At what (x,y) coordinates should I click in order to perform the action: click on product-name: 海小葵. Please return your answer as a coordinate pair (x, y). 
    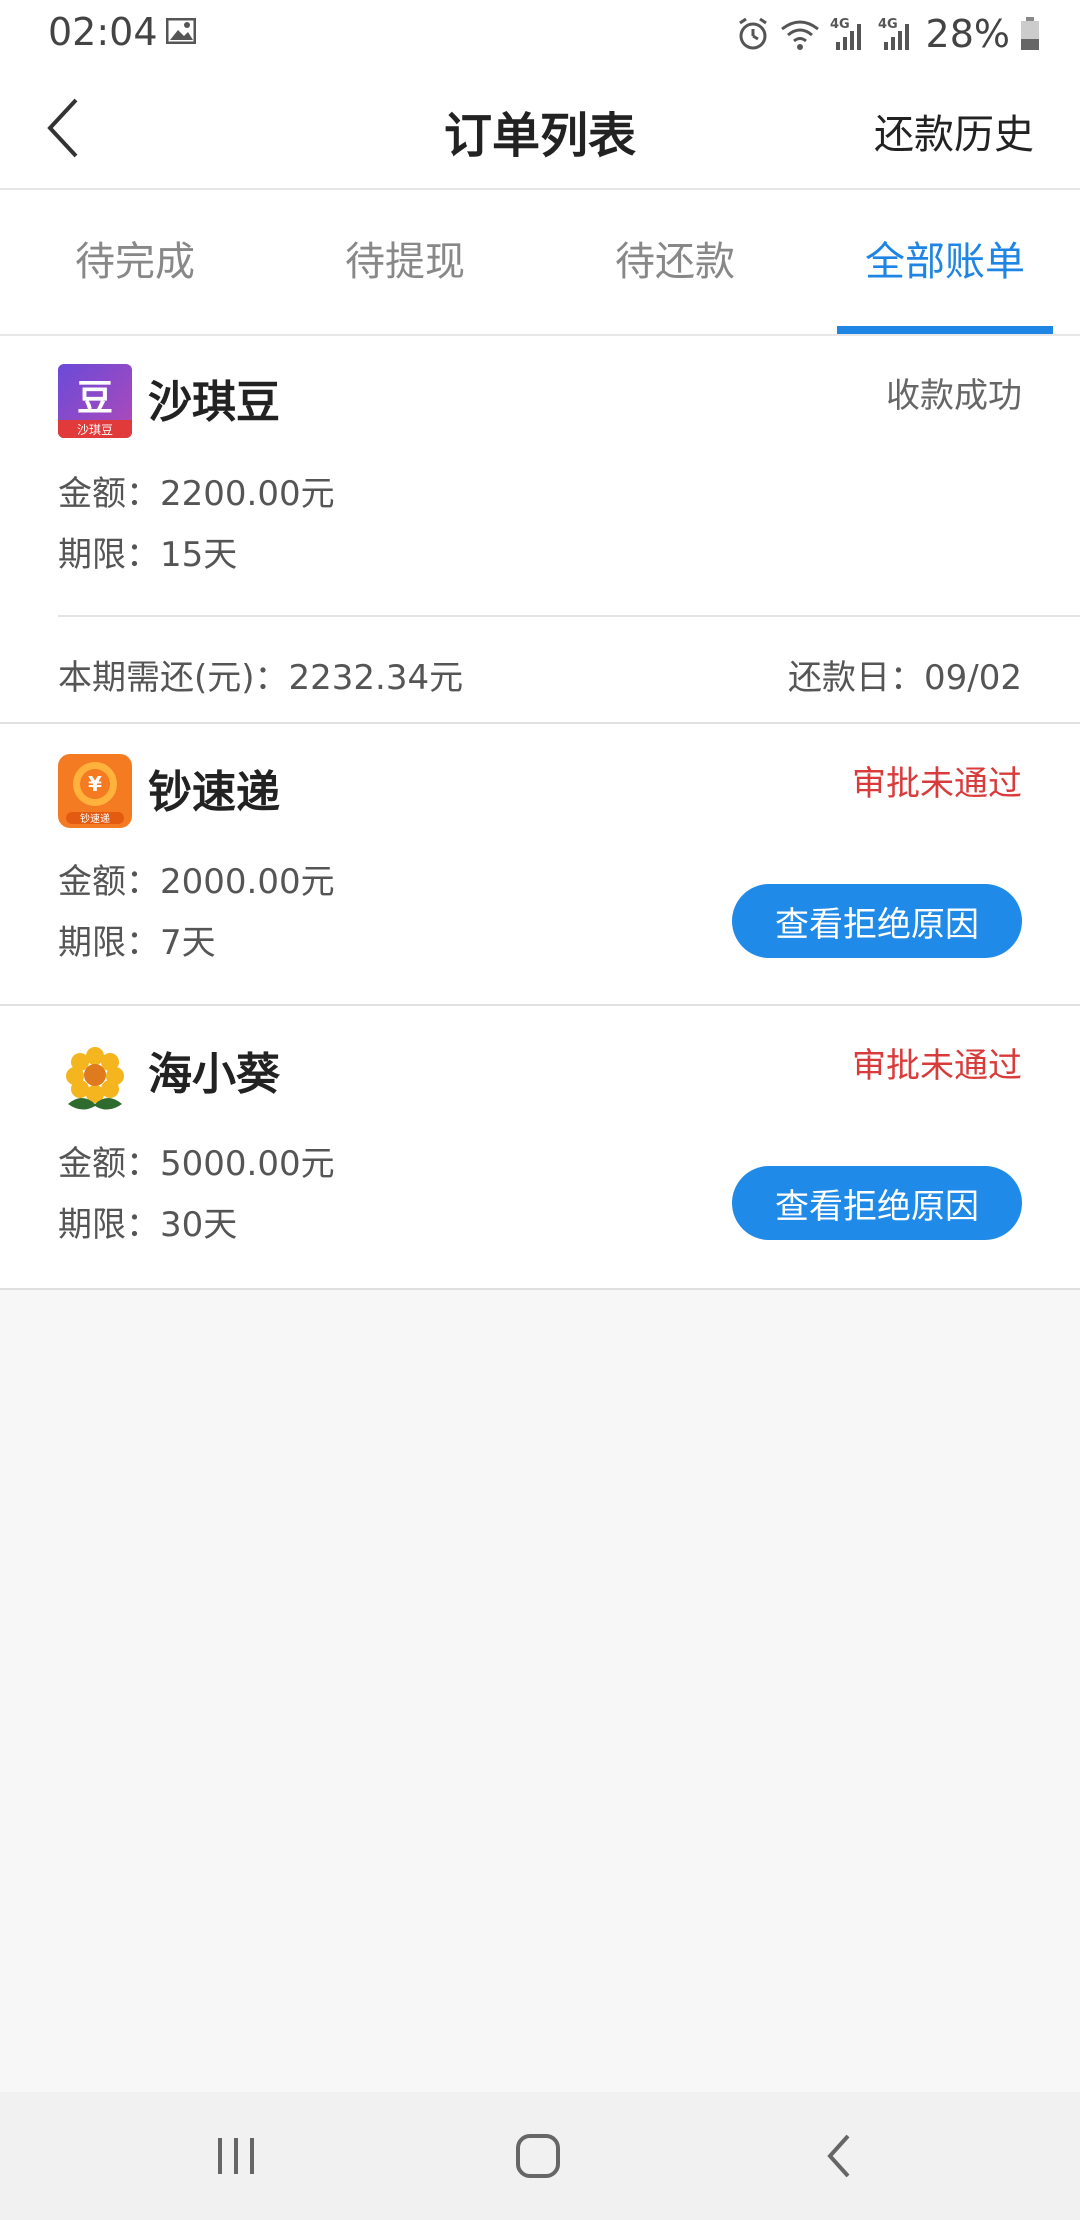
    Looking at the image, I should click on (214, 1074).